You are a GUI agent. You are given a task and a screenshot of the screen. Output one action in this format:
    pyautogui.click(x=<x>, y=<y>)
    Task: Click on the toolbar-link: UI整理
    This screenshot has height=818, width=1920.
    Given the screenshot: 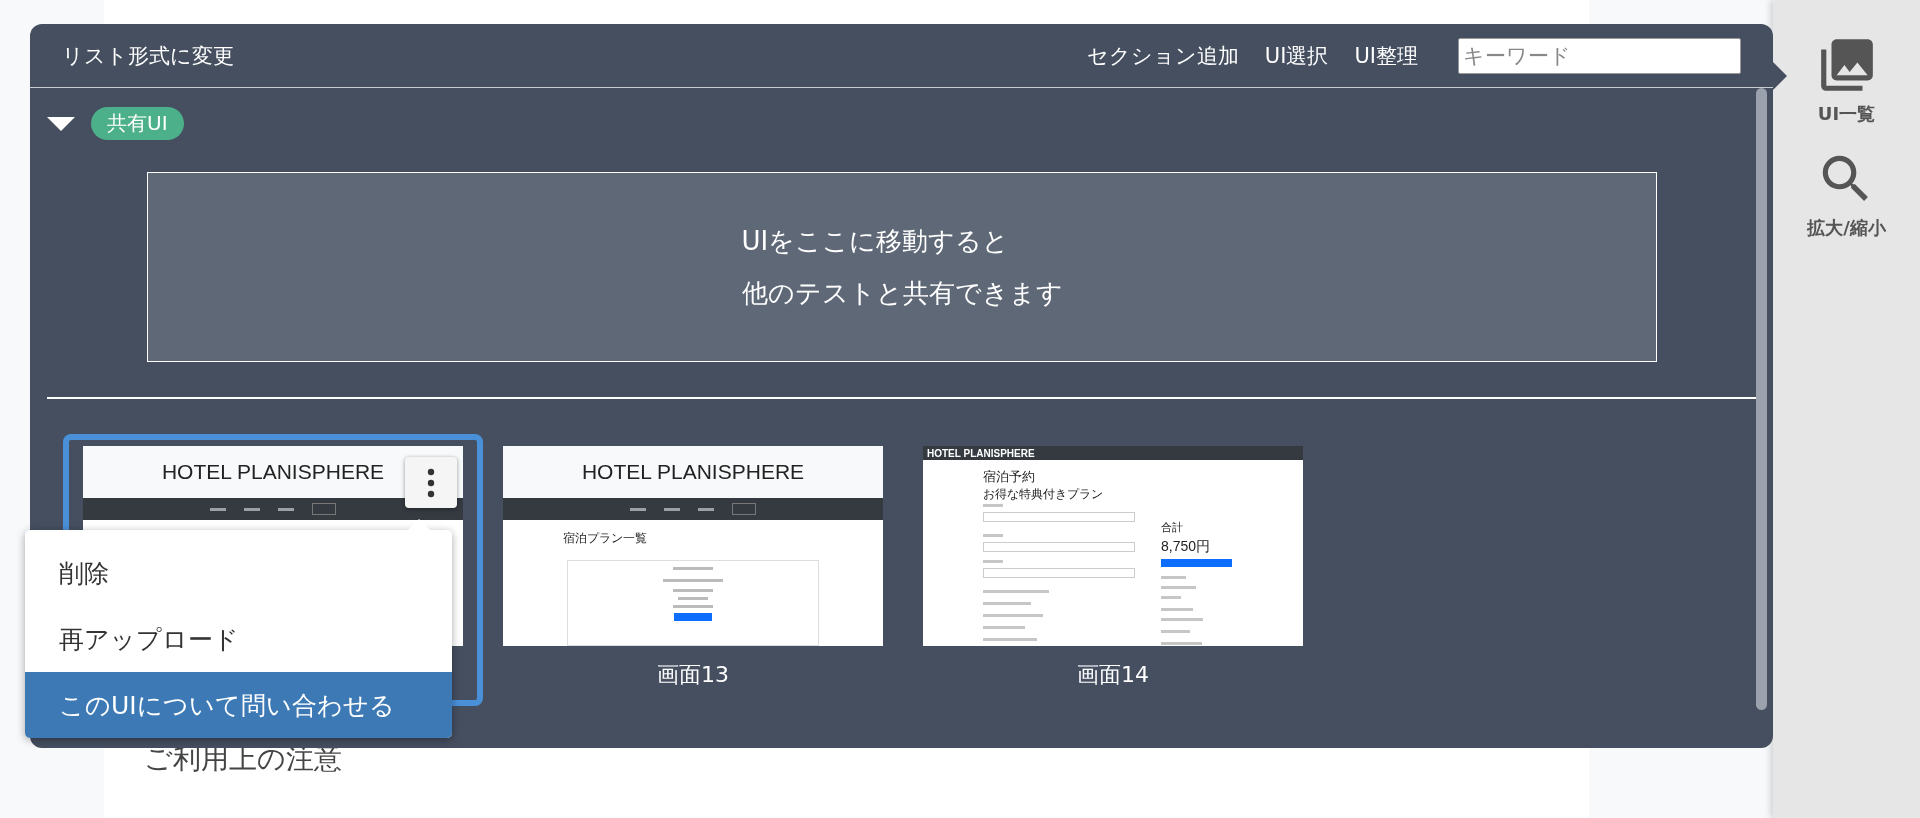 What is the action you would take?
    pyautogui.click(x=1386, y=55)
    